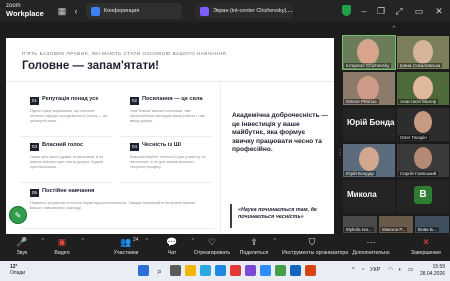 The height and width of the screenshot is (281, 450). What do you see at coordinates (315, 253) in the screenshot?
I see `host-tools-label: Инструменты организатора` at bounding box center [315, 253].